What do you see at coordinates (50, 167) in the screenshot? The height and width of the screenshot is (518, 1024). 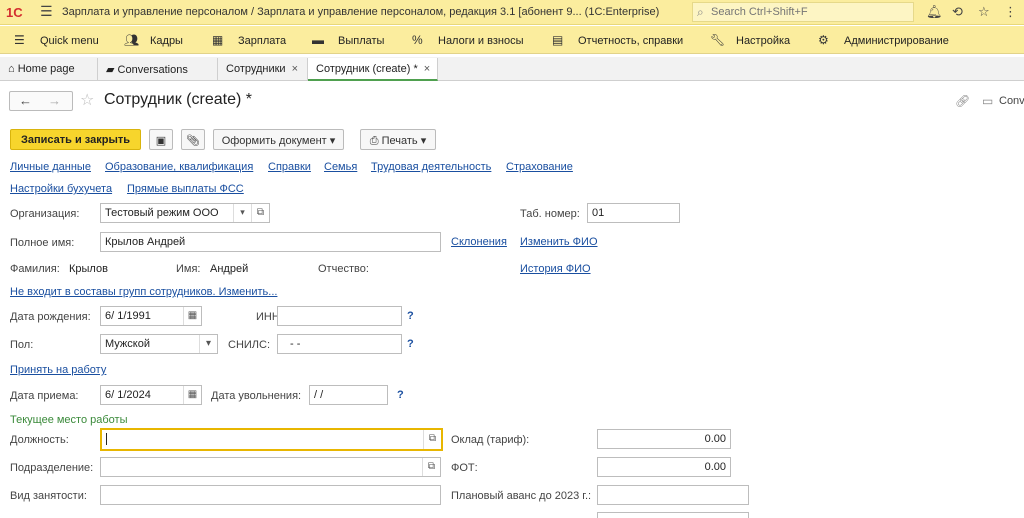 I see `link-personal-data: Личные данные` at bounding box center [50, 167].